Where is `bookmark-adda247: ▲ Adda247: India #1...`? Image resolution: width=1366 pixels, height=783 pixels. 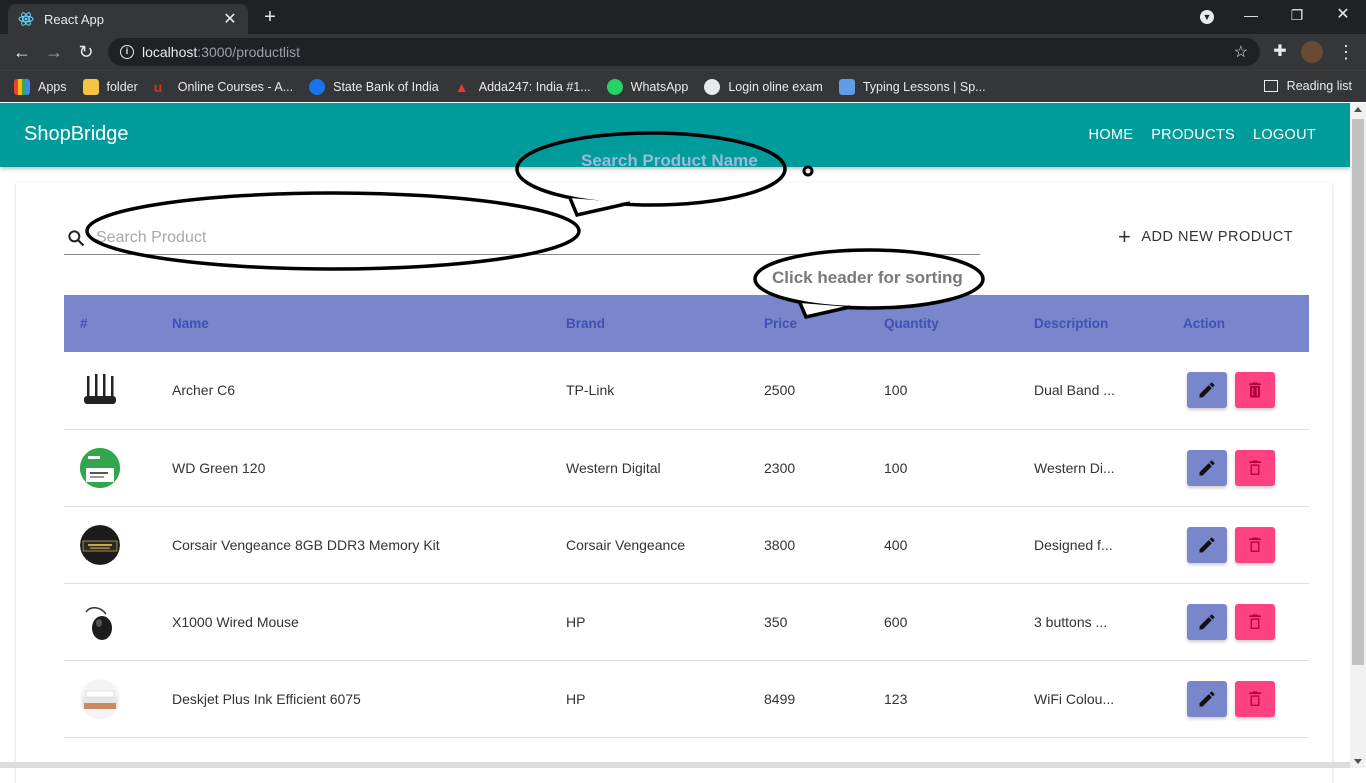
bookmark-adda247: ▲ Adda247: India #1... is located at coordinates (523, 87).